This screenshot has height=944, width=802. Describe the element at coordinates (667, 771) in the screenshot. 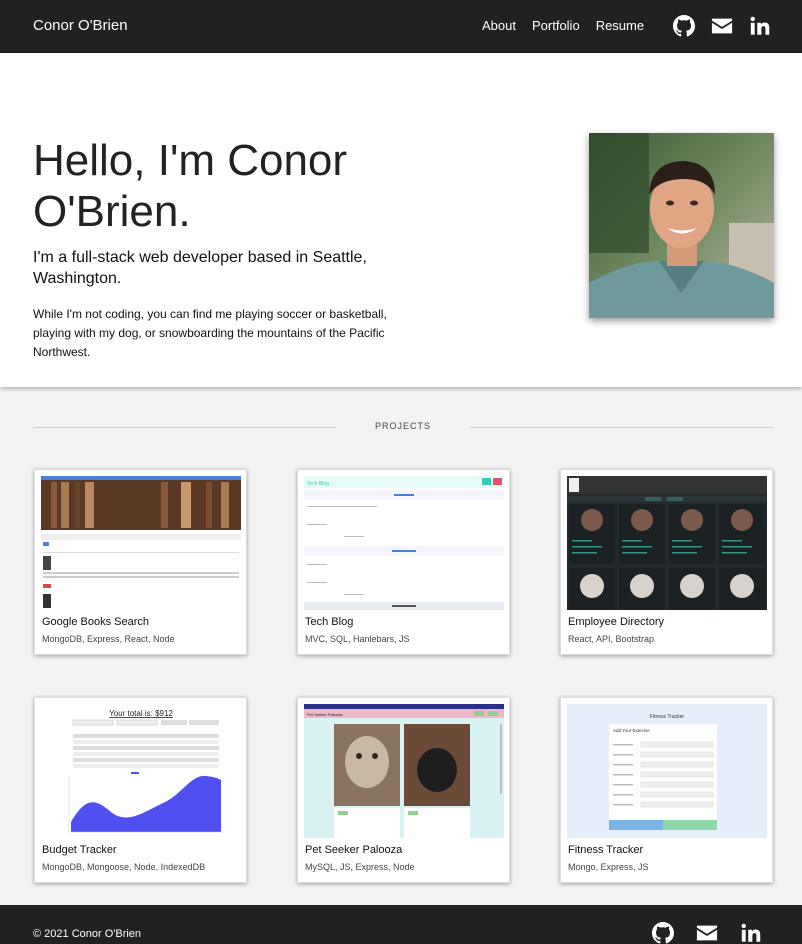

I see `project-thumbnail: Fitness Tracker Add Your Exercise` at that location.